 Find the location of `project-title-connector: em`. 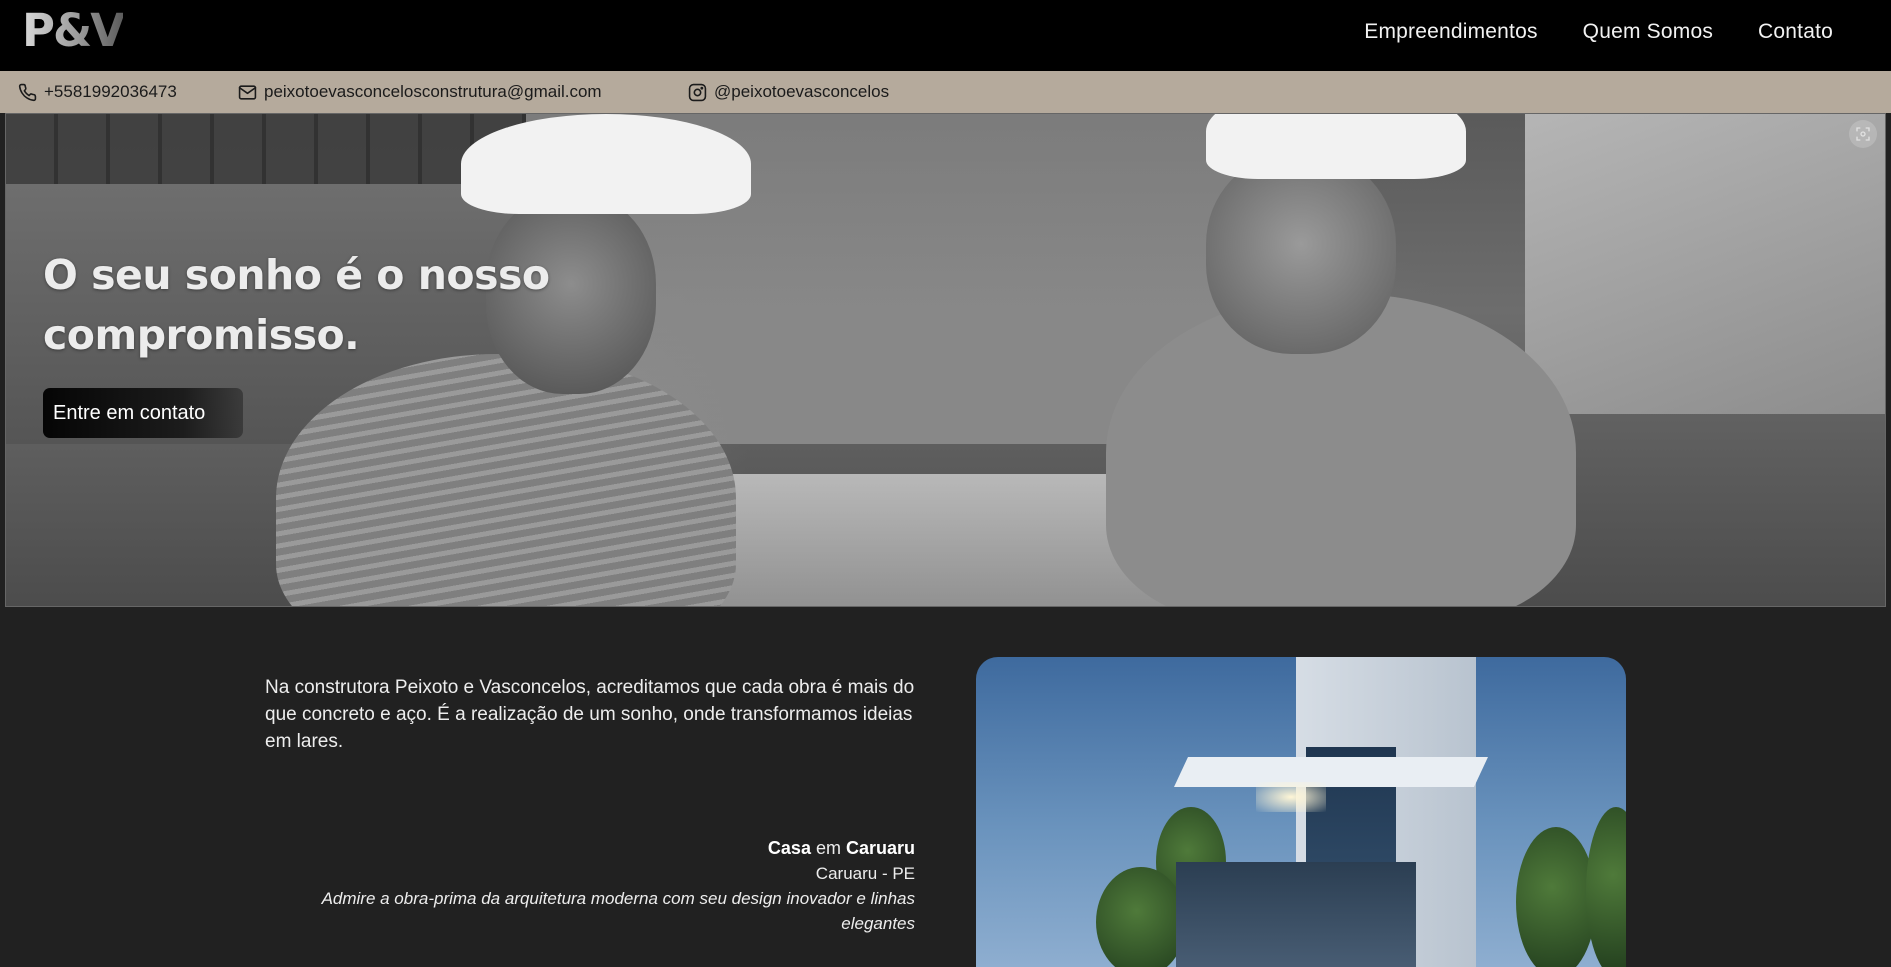

project-title-connector: em is located at coordinates (828, 848).